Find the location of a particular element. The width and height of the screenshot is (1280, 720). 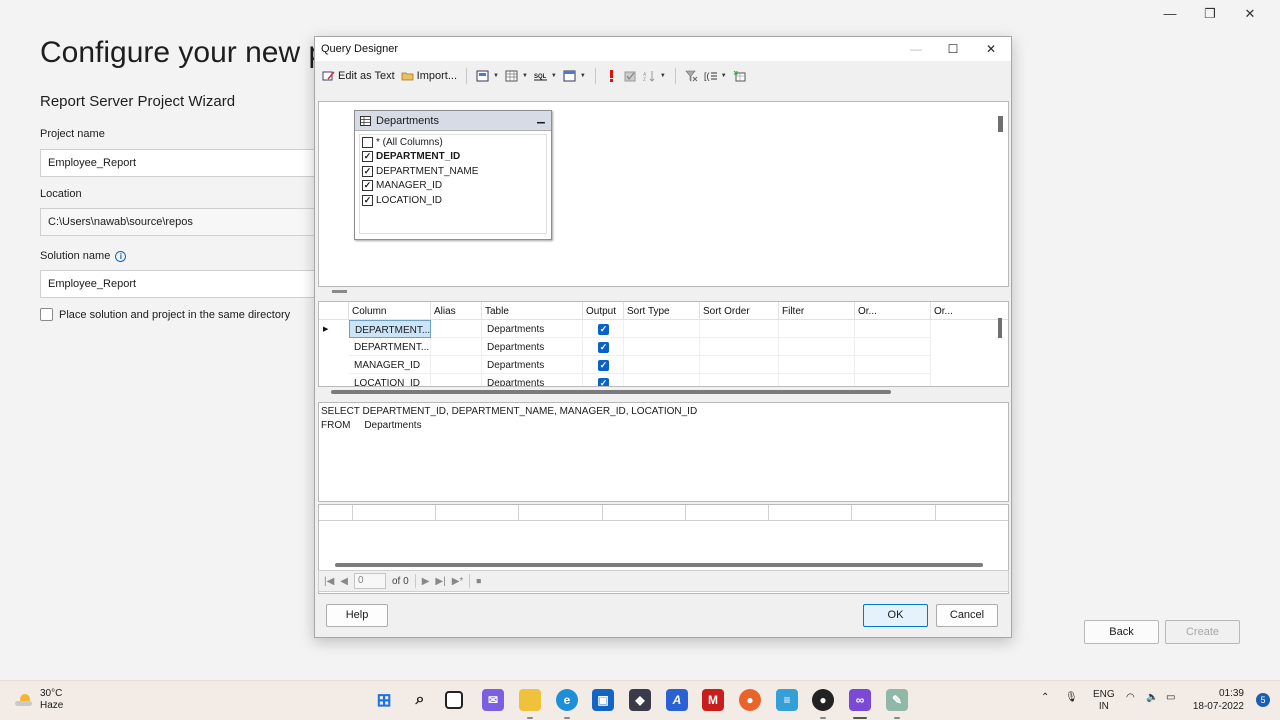

first-record-icon: |◀ is located at coordinates (329, 581).